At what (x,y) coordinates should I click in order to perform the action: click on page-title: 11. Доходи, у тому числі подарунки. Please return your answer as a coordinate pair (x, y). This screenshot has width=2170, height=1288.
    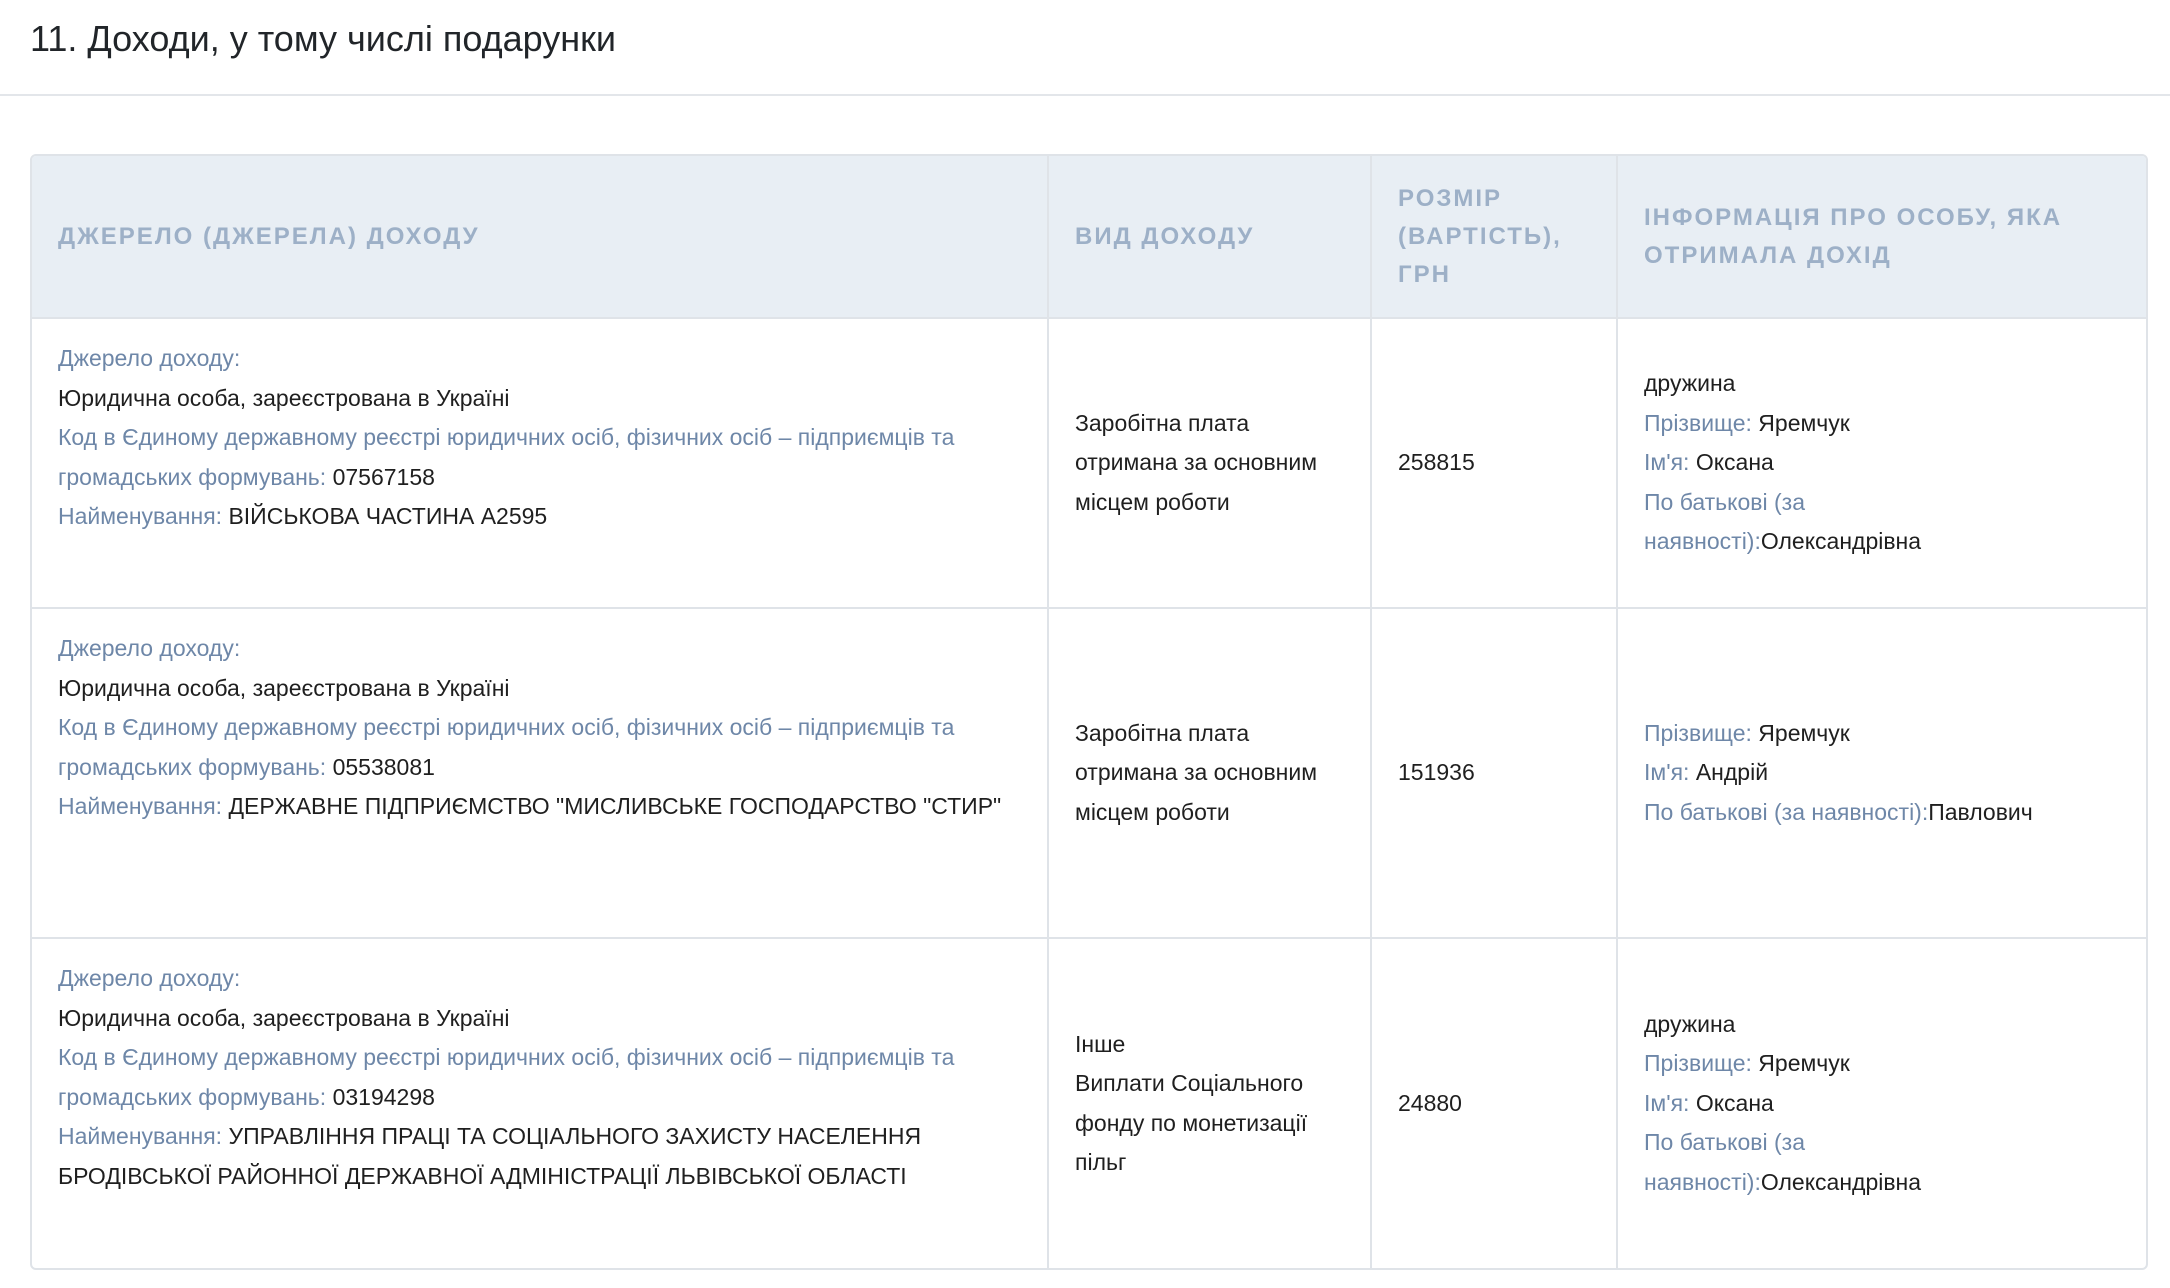
    Looking at the image, I should click on (323, 38).